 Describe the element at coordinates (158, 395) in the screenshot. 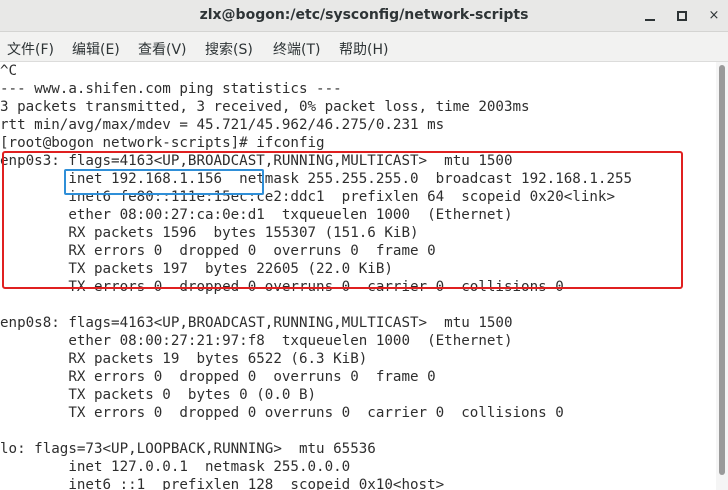

I see `terminal-line: TX packets 0 bytes 0 (0.0 B)` at that location.